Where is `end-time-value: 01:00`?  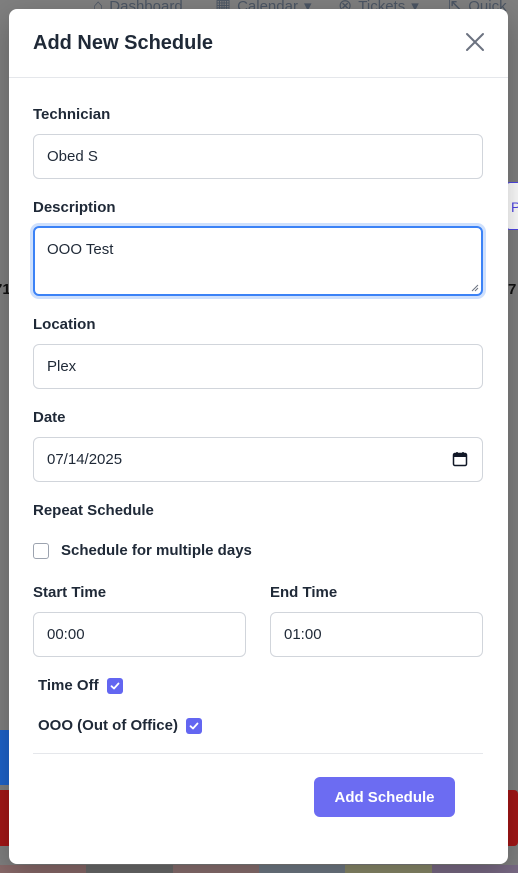 end-time-value: 01:00 is located at coordinates (303, 634).